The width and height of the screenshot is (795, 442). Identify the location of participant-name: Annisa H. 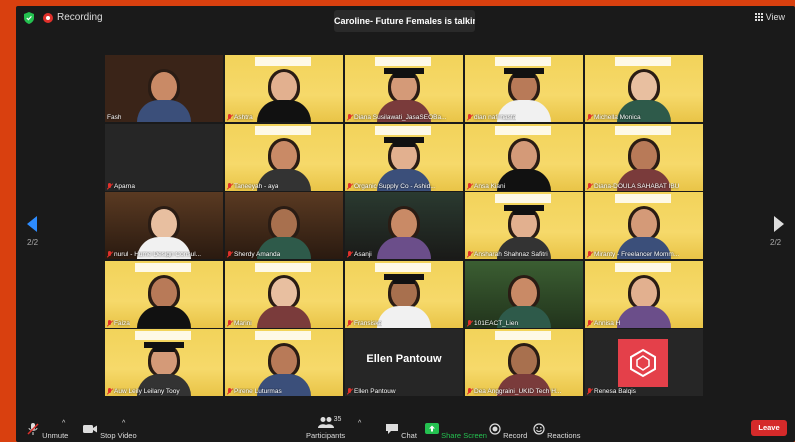
(607, 323).